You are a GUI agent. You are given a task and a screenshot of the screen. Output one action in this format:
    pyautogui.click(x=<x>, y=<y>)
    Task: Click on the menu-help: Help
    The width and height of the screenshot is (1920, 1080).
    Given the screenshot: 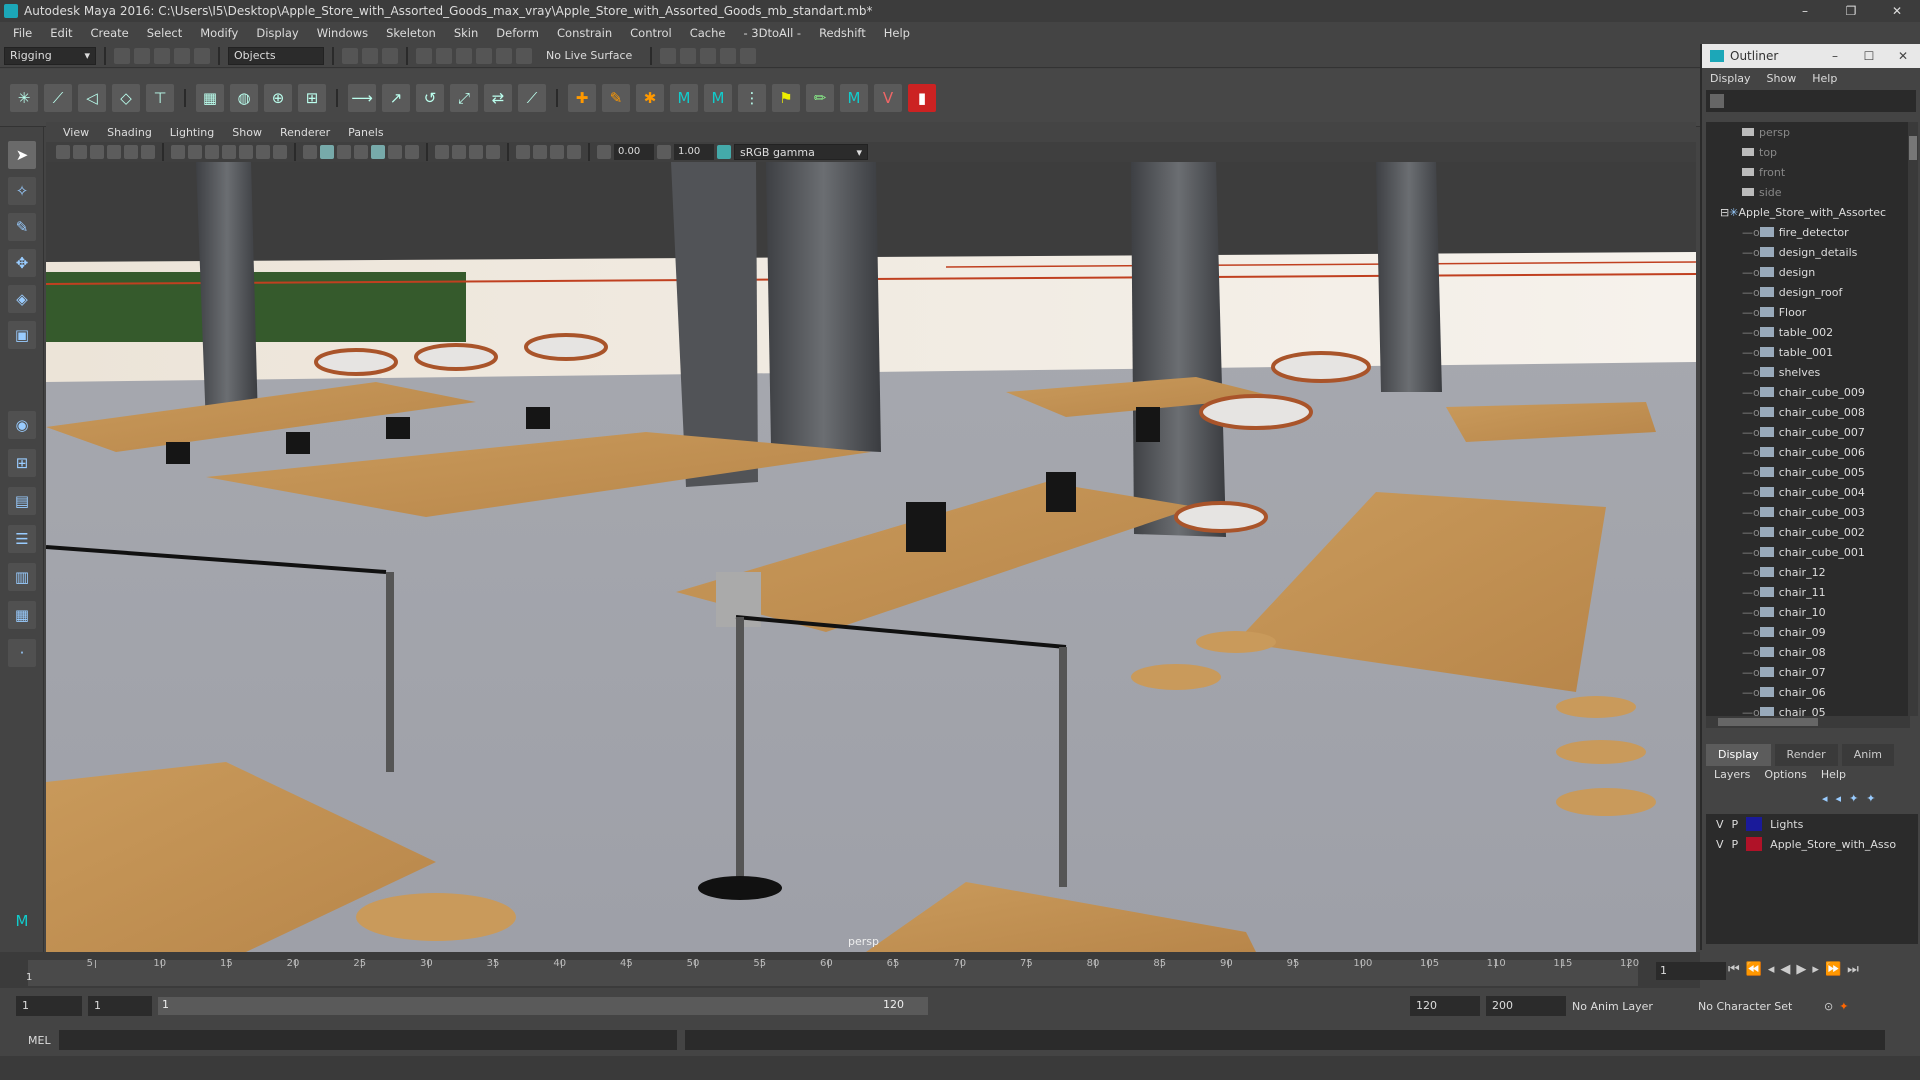 What is the action you would take?
    pyautogui.click(x=897, y=33)
    